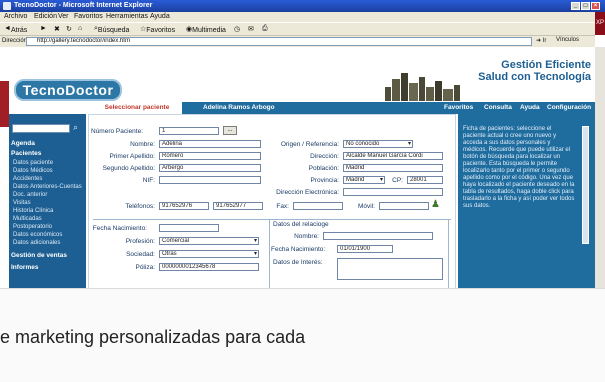  I want to click on favorites-button: ☆ Favoritos, so click(157, 29).